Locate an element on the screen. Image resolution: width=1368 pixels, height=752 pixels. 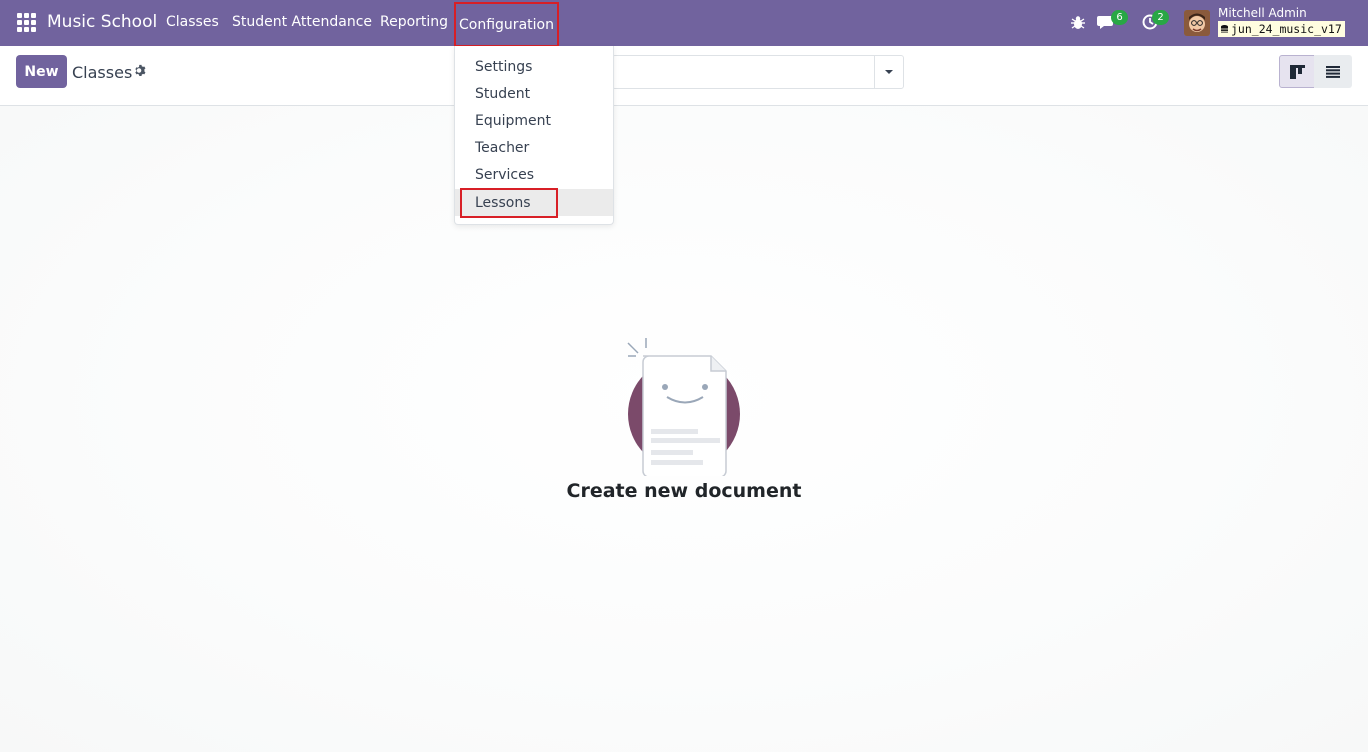
dropdown-item-student: Student is located at coordinates (534, 93).